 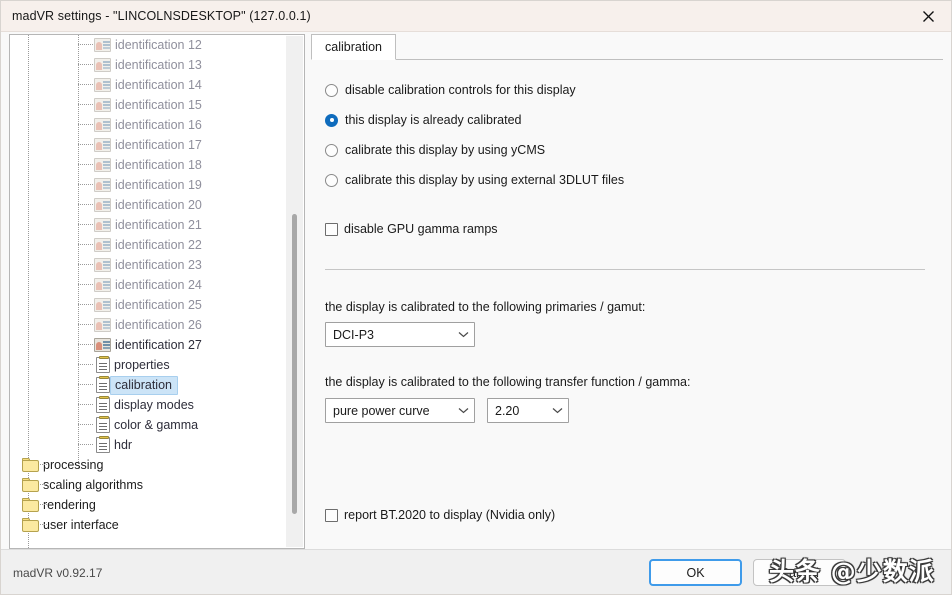 What do you see at coordinates (158, 265) in the screenshot?
I see `tree-item-label: identification 23` at bounding box center [158, 265].